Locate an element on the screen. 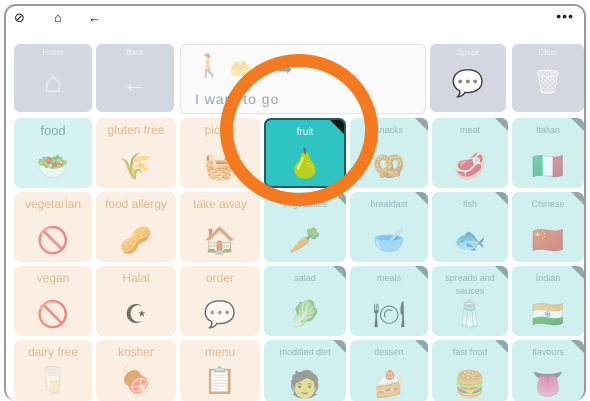 This screenshot has height=401, width=590. cell-vegetables: vegetables 🥕 is located at coordinates (305, 227).